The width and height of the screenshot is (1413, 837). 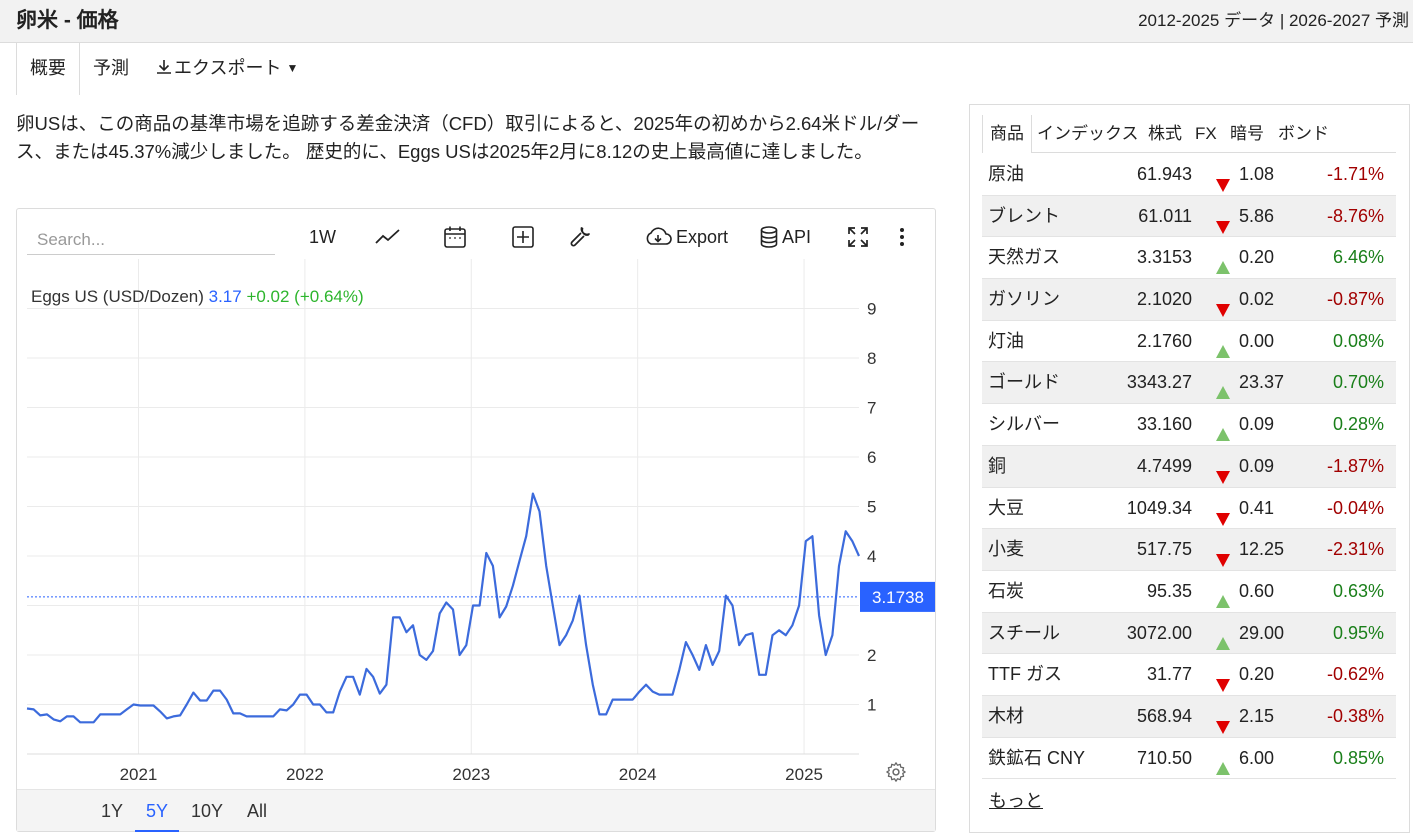 I want to click on commodity-row: スチール 3072.00 29.00 0.95%, so click(x=1189, y=633).